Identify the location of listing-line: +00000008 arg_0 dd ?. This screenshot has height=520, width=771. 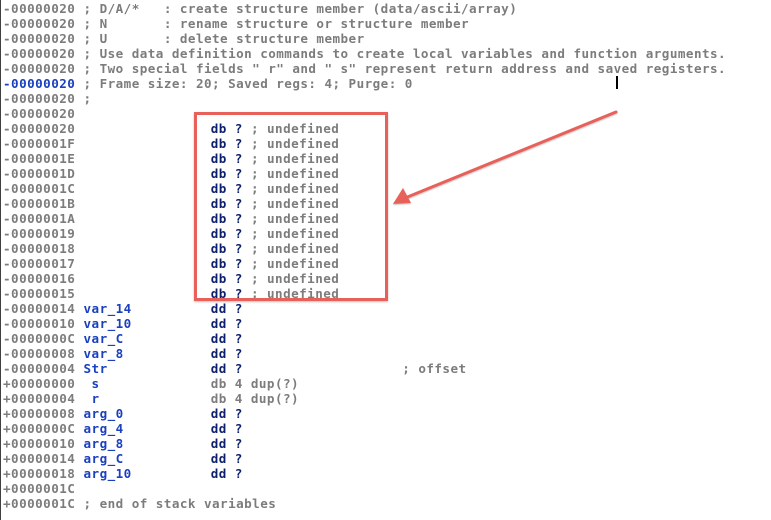
(385, 413).